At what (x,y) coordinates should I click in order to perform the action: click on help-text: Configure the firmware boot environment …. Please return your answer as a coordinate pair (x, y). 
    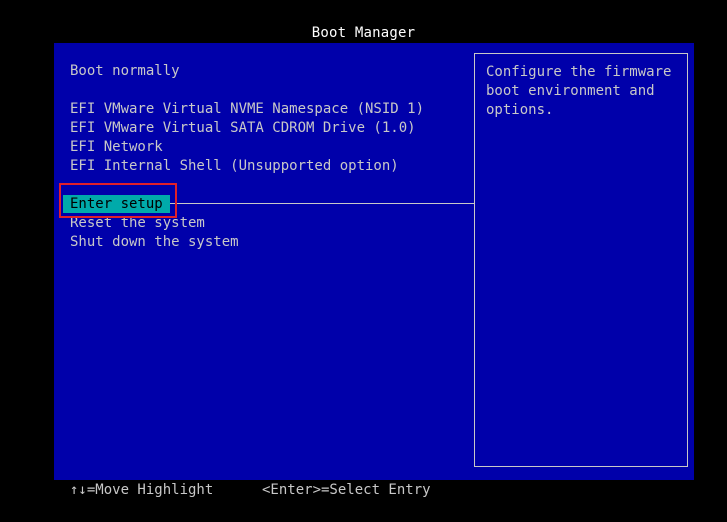
    Looking at the image, I should click on (579, 91).